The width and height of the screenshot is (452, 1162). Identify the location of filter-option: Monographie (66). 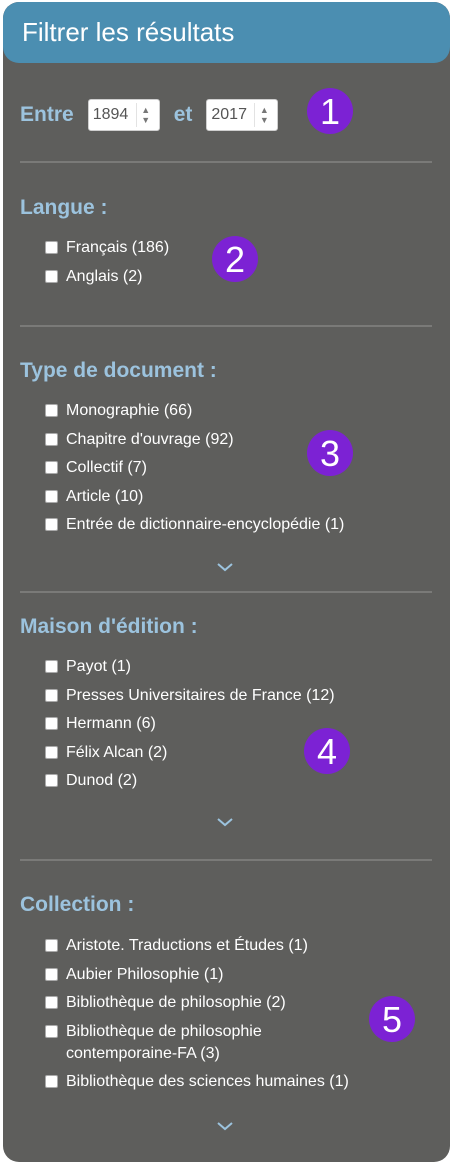
(235, 414).